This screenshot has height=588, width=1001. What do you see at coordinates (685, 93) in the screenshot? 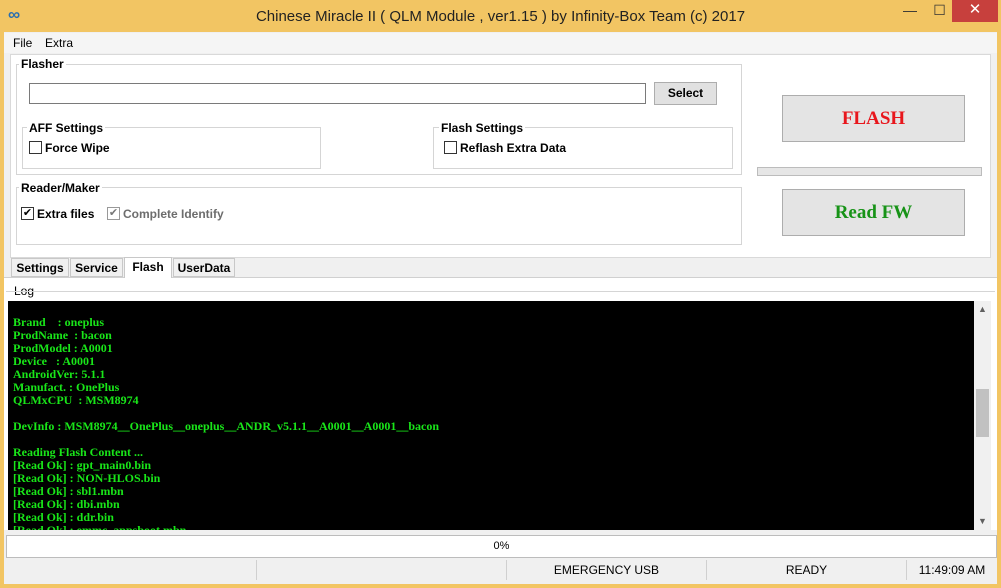
I see `select-button: Select` at bounding box center [685, 93].